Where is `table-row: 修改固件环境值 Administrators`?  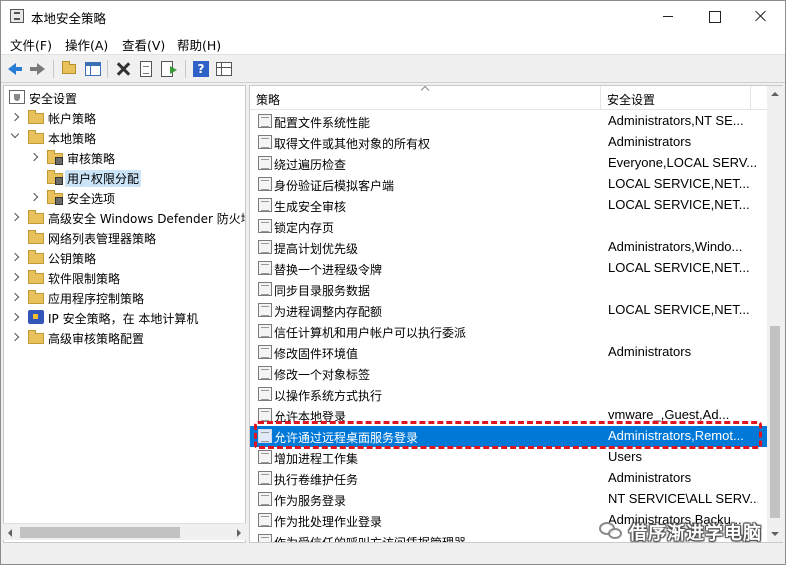
table-row: 修改固件环境值 Administrators is located at coordinates (508, 352).